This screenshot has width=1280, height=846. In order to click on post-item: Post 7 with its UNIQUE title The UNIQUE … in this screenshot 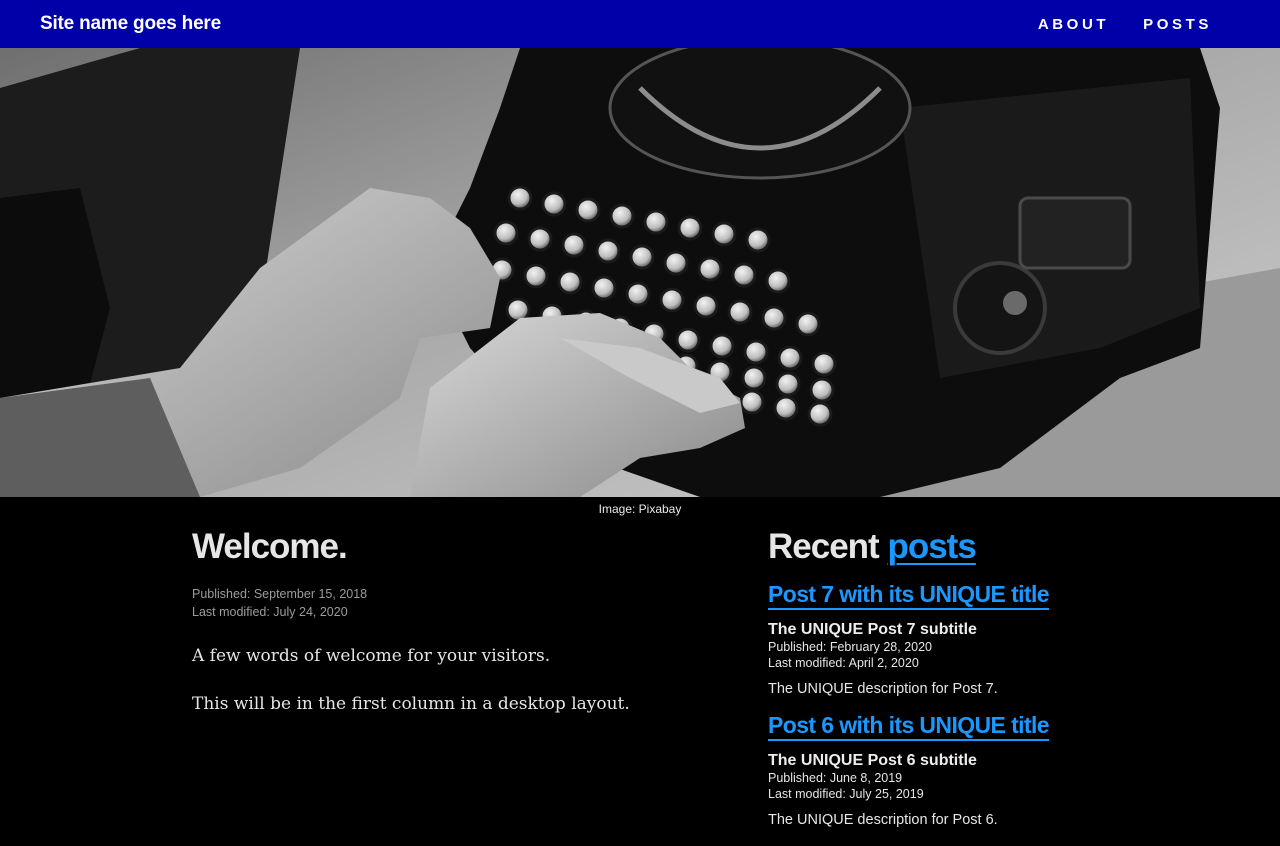, I will do `click(958, 639)`.